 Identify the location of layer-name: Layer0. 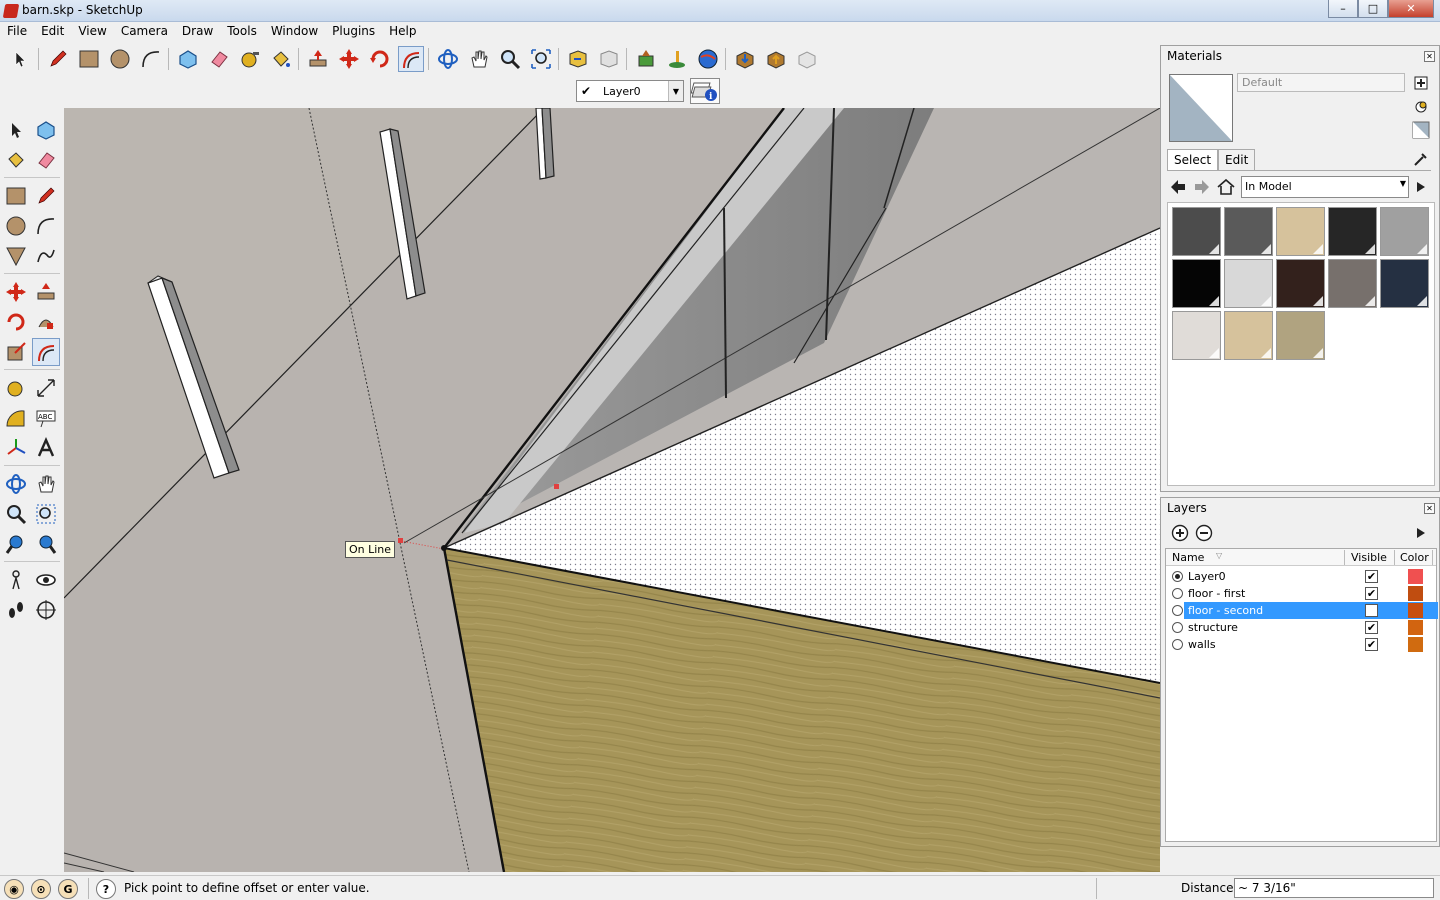
(1207, 576).